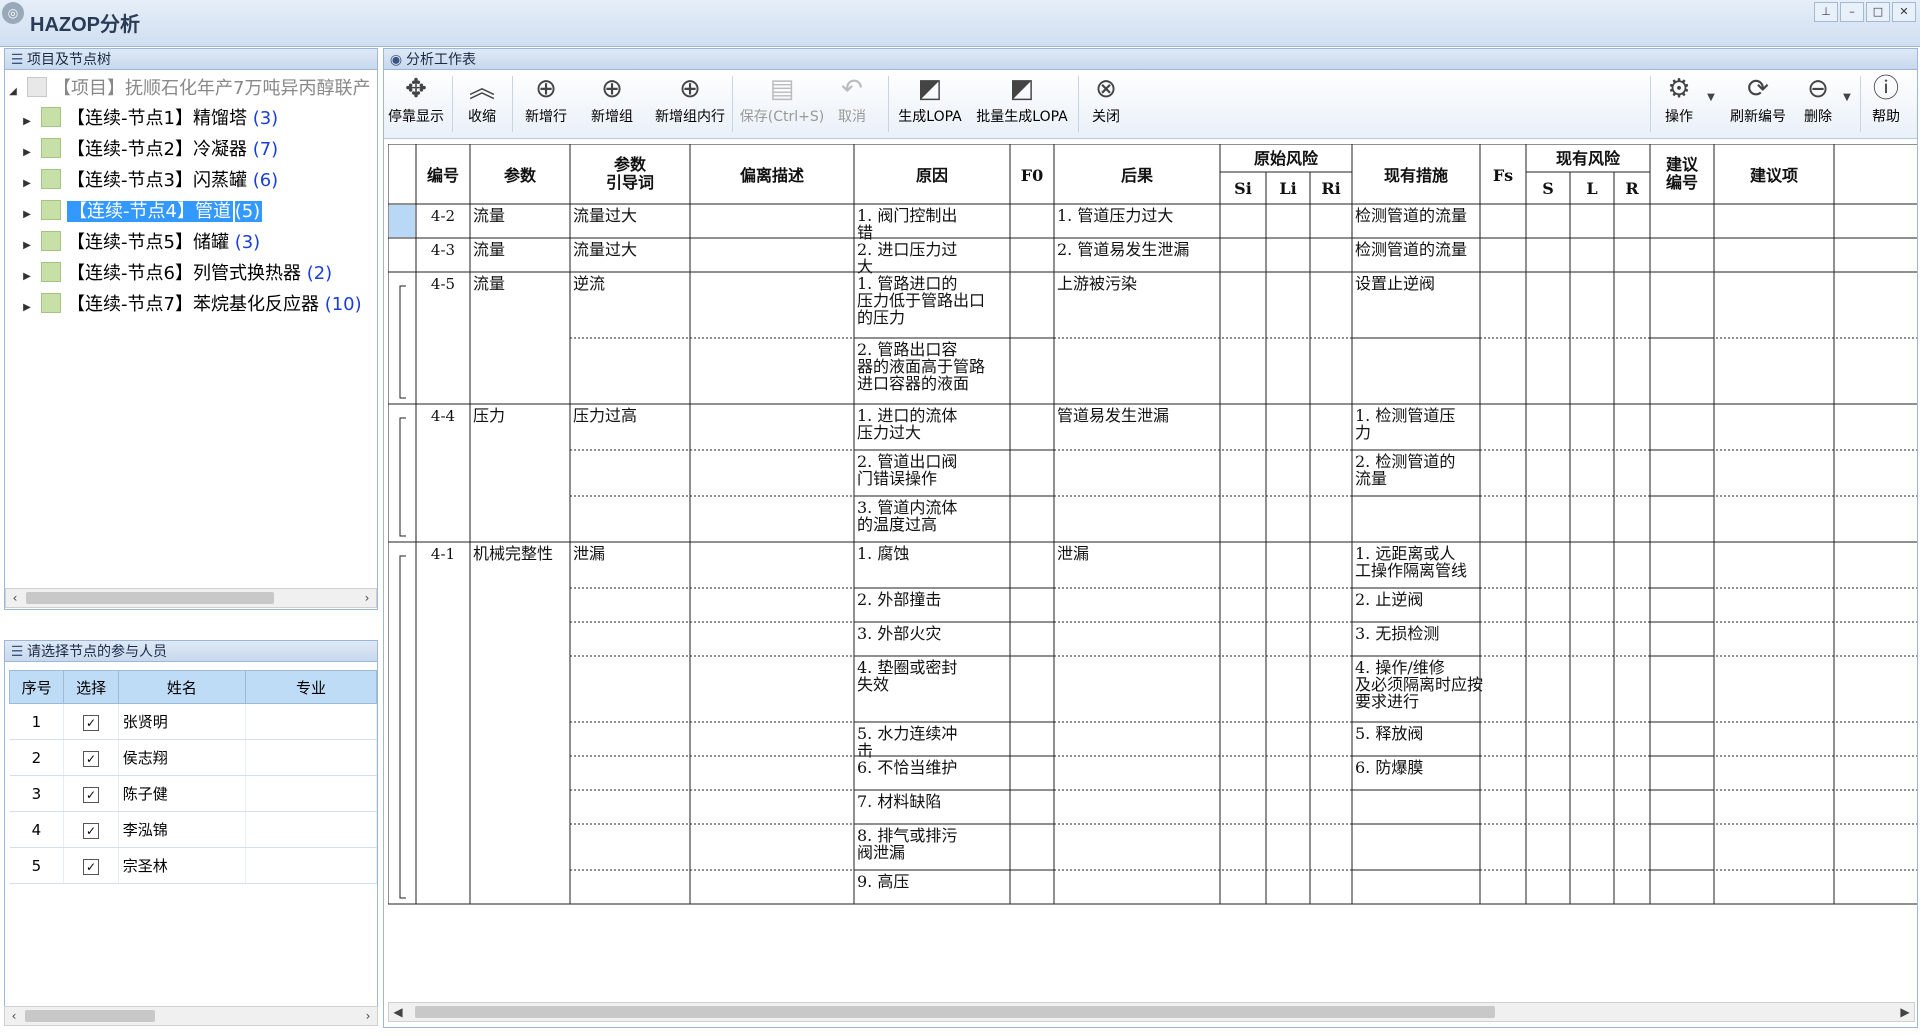 The image size is (1920, 1036). Describe the element at coordinates (1411, 570) in the screenshot. I see `measure-text: 工操作隔离管线` at that location.